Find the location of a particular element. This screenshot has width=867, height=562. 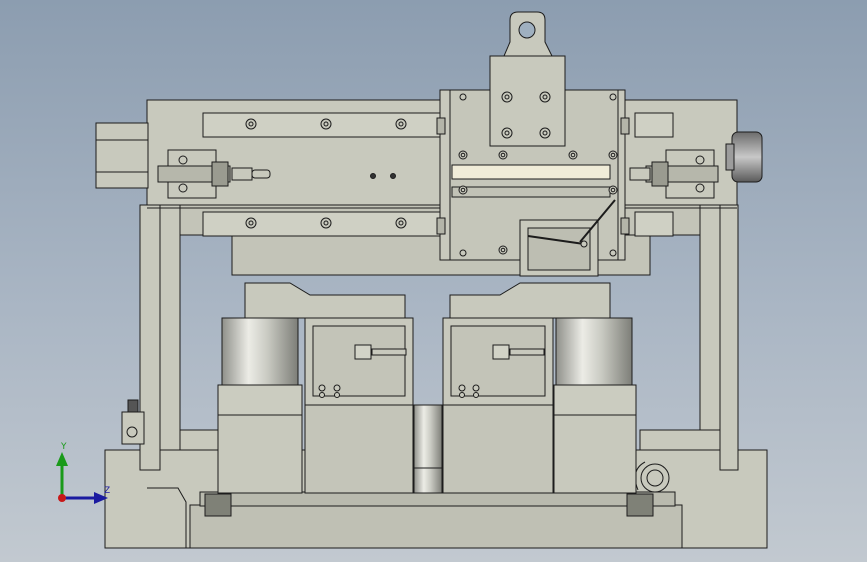

left-clamp-jaw is located at coordinates (325, 300).